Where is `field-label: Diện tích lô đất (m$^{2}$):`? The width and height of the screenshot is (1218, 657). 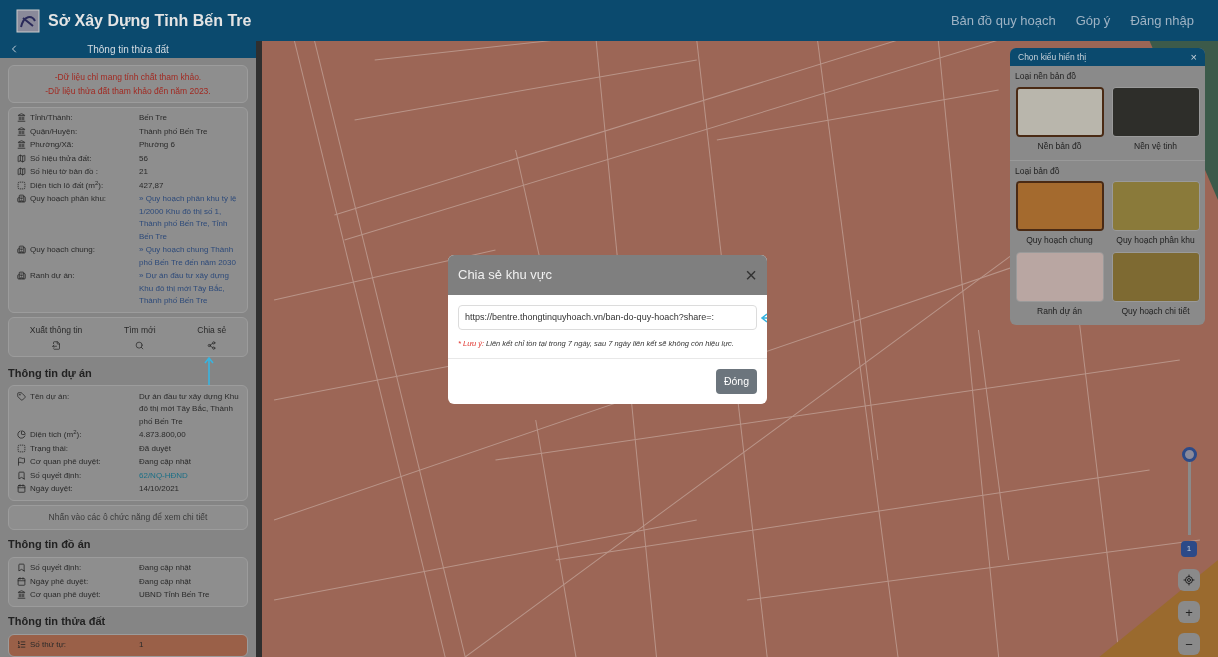 field-label: Diện tích lô đất (m$^{2}$): is located at coordinates (67, 185).